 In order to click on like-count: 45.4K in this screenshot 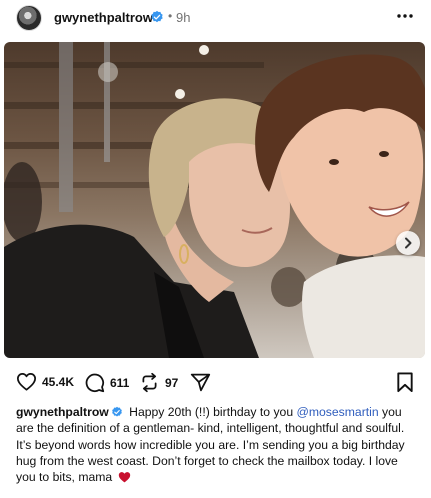, I will do `click(58, 381)`.